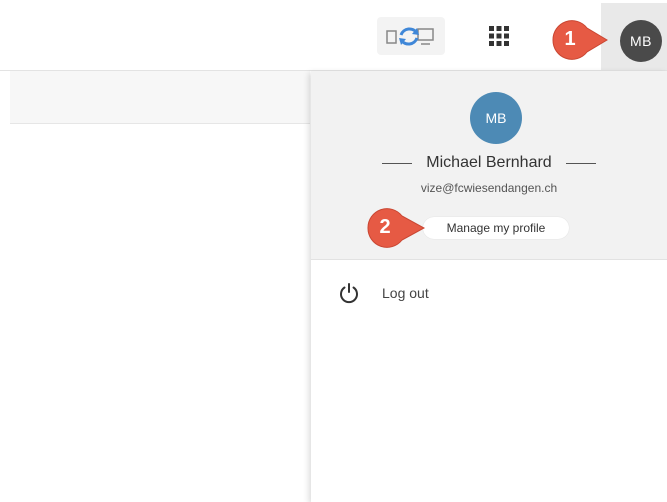 The height and width of the screenshot is (502, 667). Describe the element at coordinates (641, 41) in the screenshot. I see `account-avatar: MB` at that location.